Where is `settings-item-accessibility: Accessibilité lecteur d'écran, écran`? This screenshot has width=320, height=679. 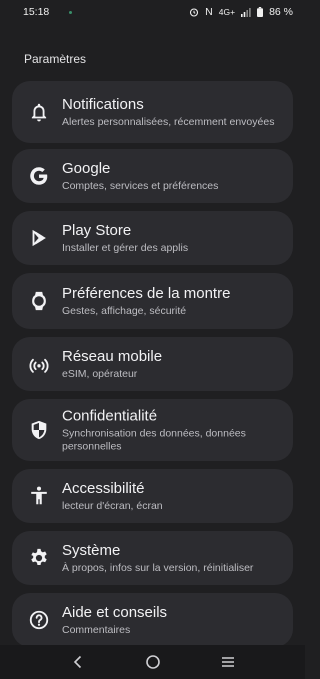 settings-item-accessibility: Accessibilité lecteur d'écran, écran is located at coordinates (152, 496).